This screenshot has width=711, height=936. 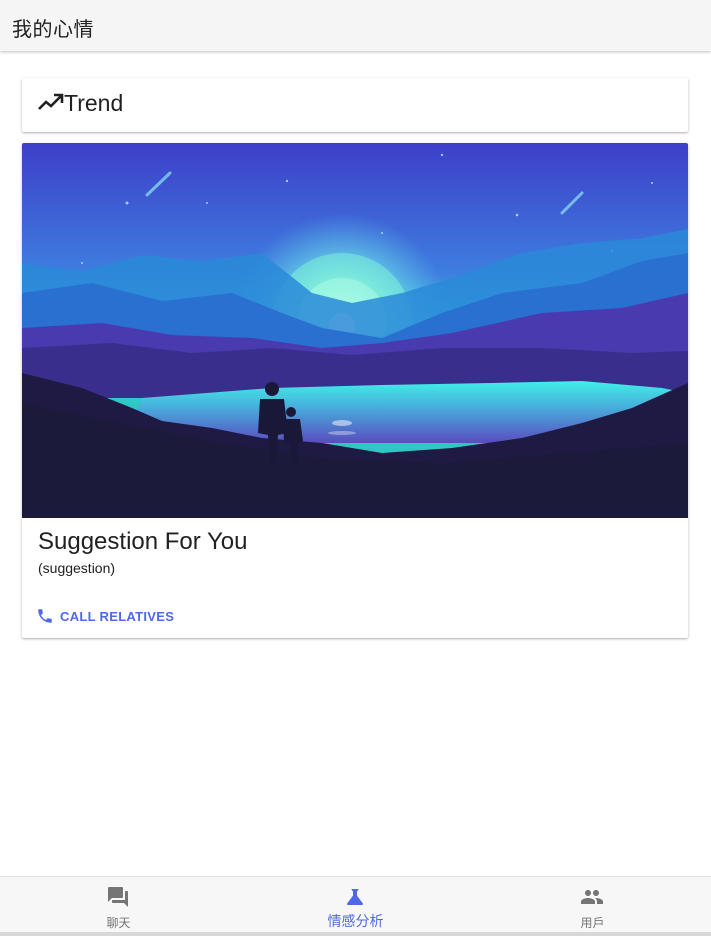 What do you see at coordinates (592, 897) in the screenshot?
I see `people-icon` at bounding box center [592, 897].